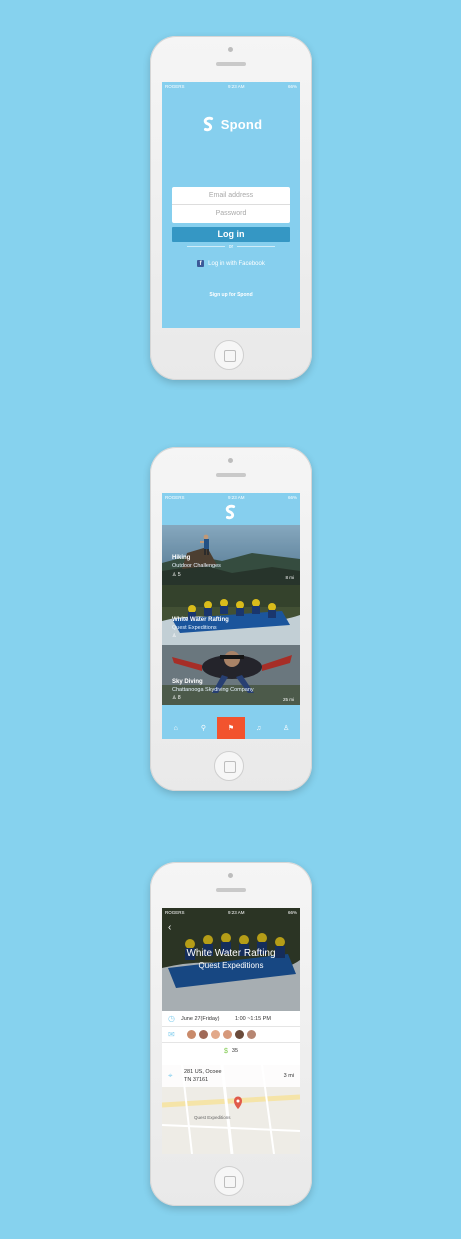 The image size is (461, 1239). What do you see at coordinates (231, 196) in the screenshot?
I see `email-field: Email address` at bounding box center [231, 196].